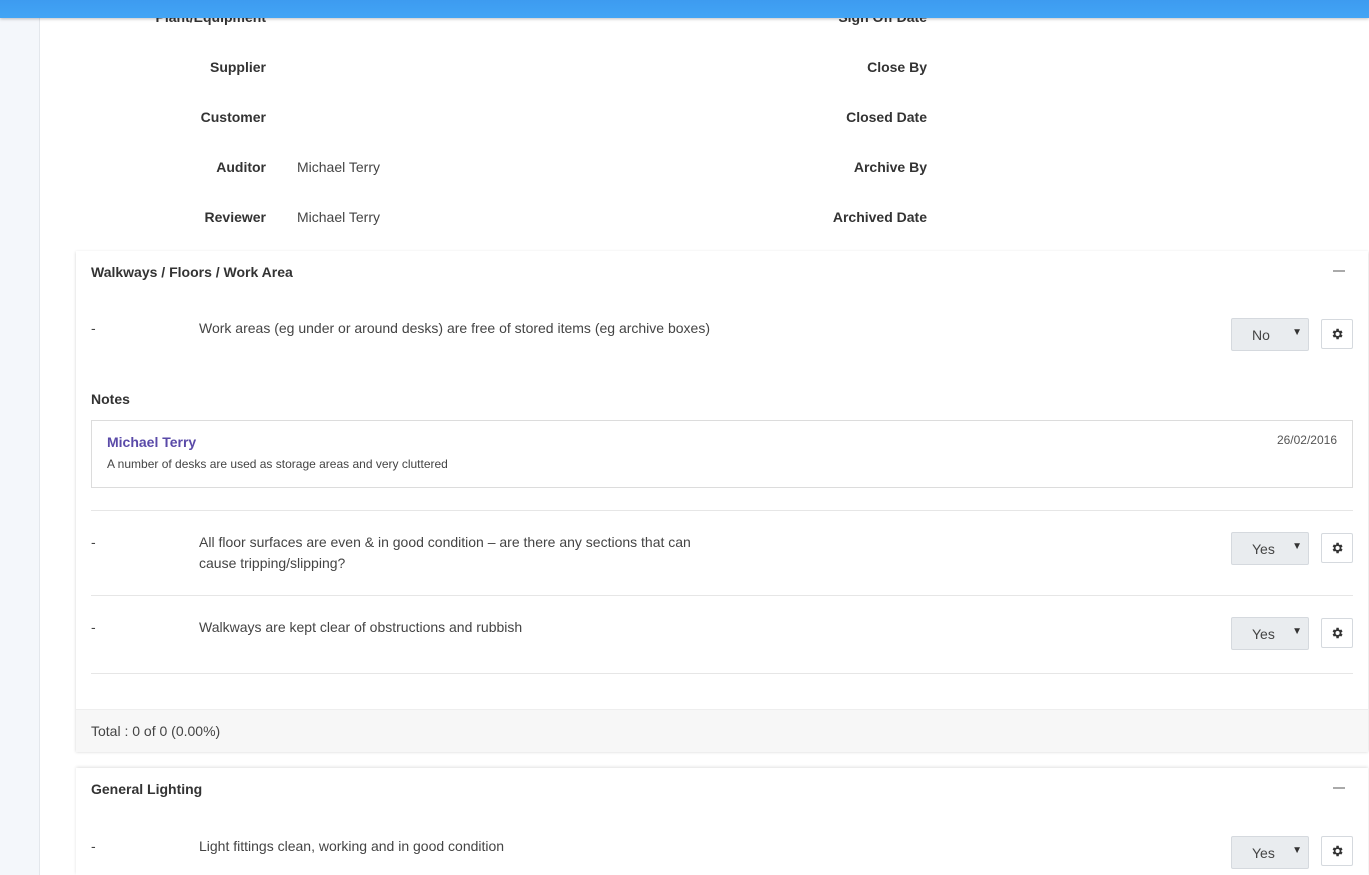 The width and height of the screenshot is (1369, 875). What do you see at coordinates (1261, 335) in the screenshot?
I see `answer-select-value: No` at bounding box center [1261, 335].